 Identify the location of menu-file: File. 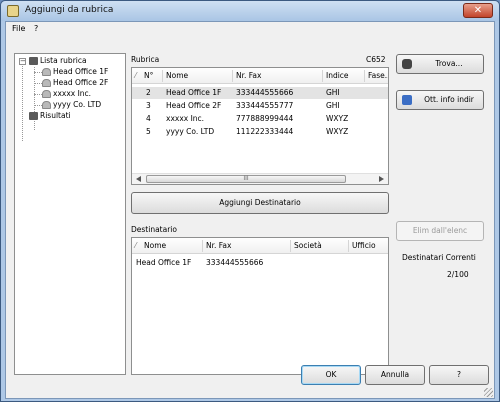
(18, 28).